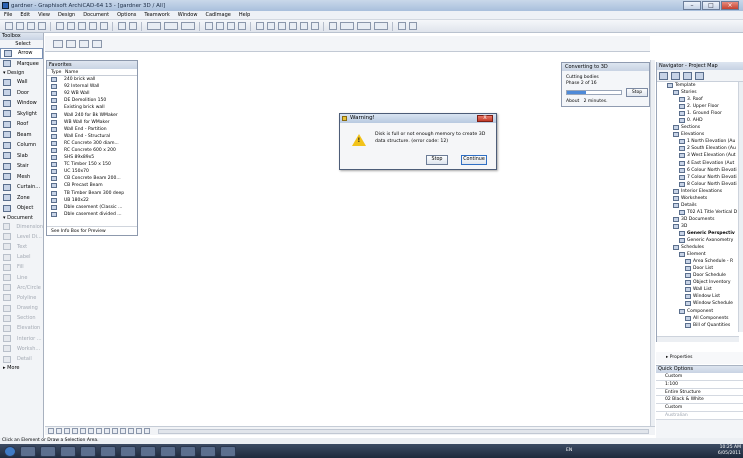  Describe the element at coordinates (92, 150) in the screenshot. I see `favorite-item: RC Concrete 600 x 200` at that location.